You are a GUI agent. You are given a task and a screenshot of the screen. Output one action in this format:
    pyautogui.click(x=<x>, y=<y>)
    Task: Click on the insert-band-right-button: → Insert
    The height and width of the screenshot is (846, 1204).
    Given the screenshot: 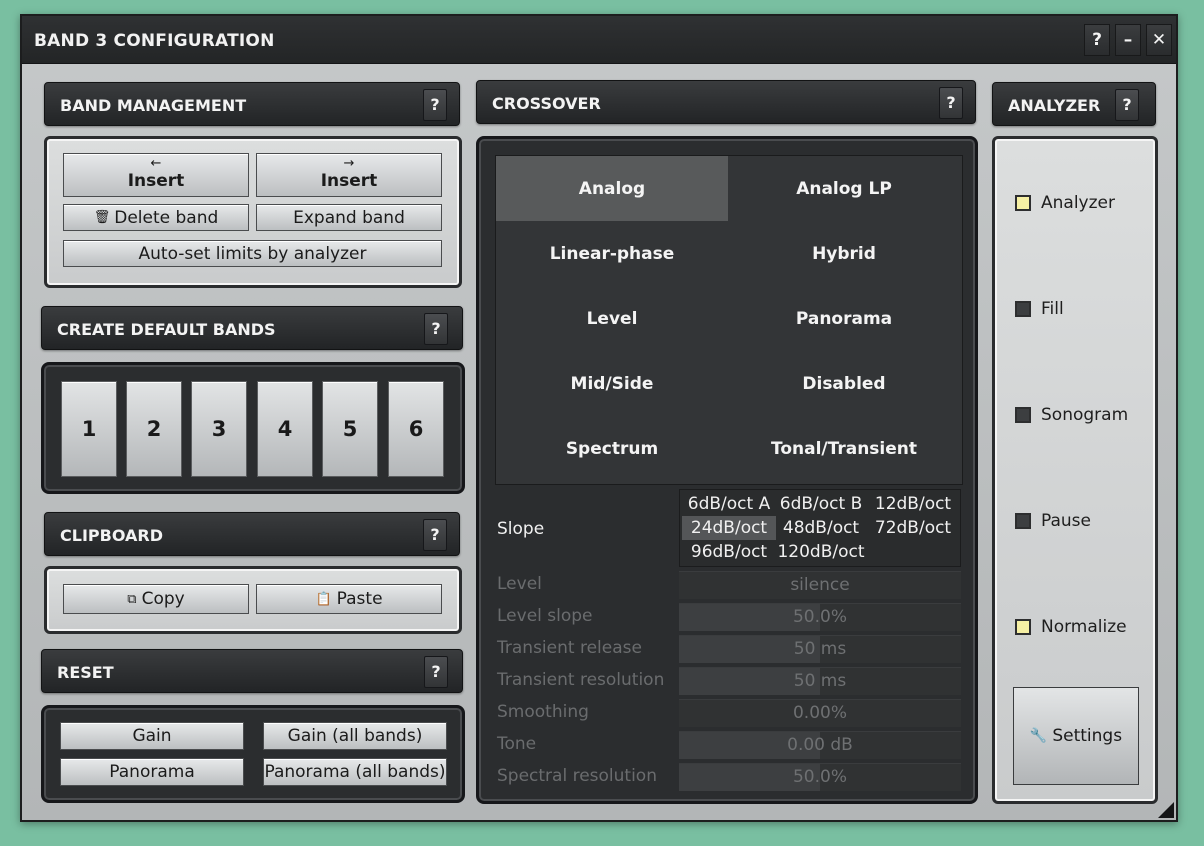 What is the action you would take?
    pyautogui.click(x=349, y=175)
    